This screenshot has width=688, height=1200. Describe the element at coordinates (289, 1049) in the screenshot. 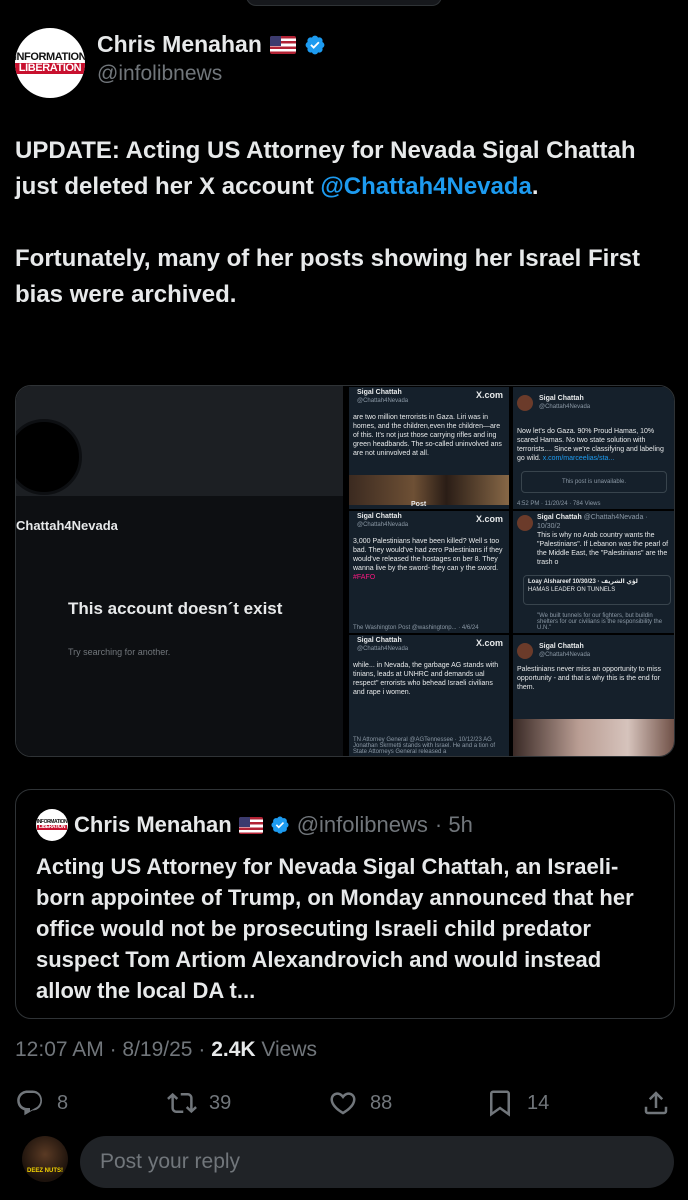

I see `views-label: Views` at that location.